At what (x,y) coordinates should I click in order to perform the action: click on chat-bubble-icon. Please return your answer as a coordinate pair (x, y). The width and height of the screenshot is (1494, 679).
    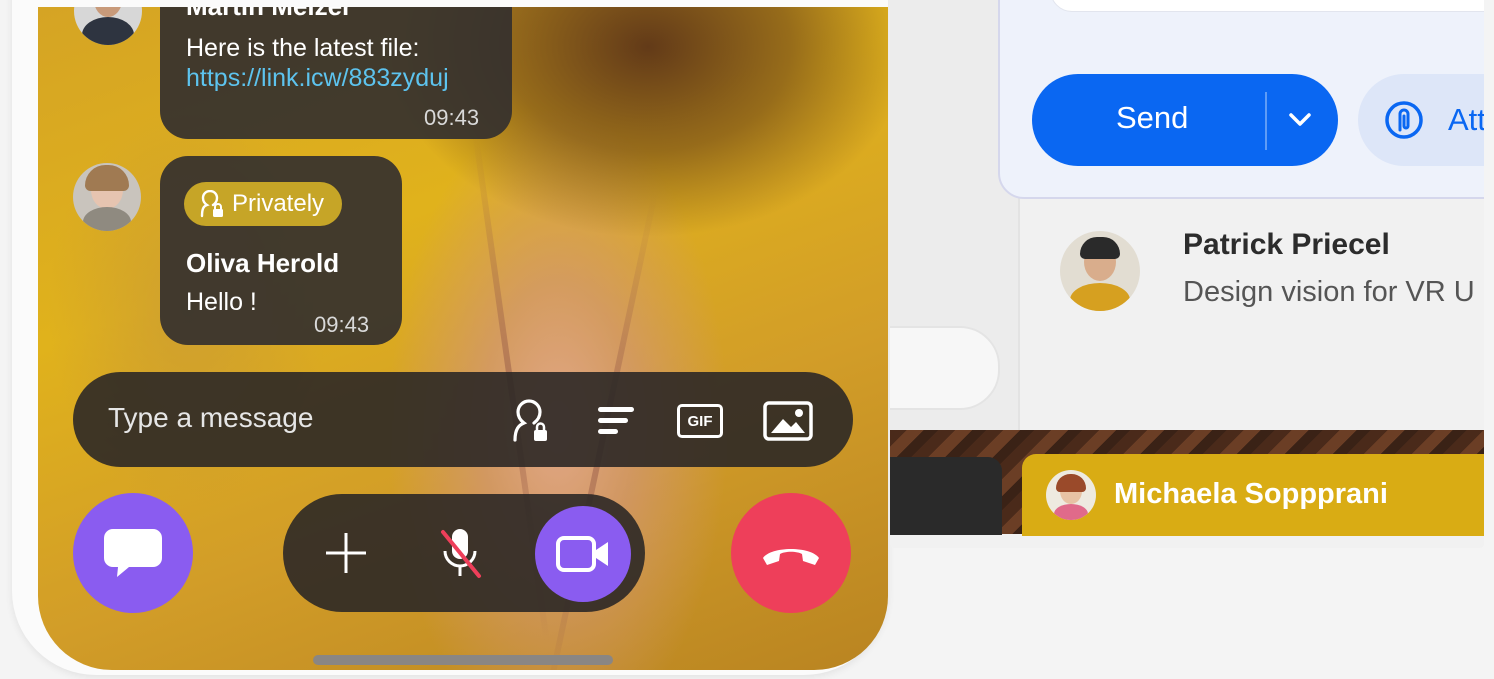
    Looking at the image, I should click on (133, 553).